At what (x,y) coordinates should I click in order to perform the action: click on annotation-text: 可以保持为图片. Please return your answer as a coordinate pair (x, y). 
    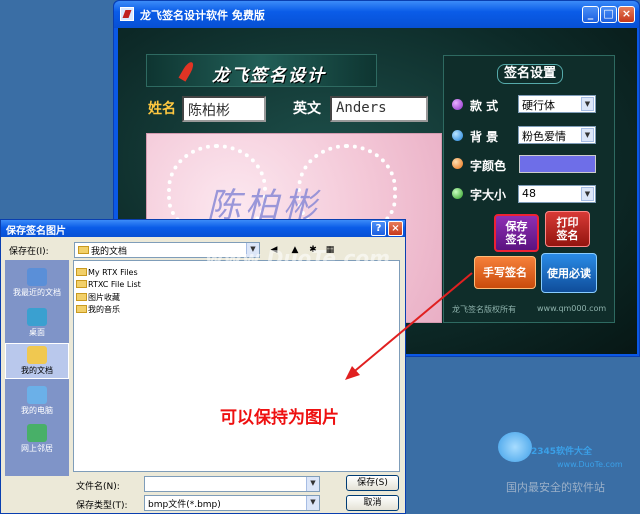
    Looking at the image, I should click on (279, 418).